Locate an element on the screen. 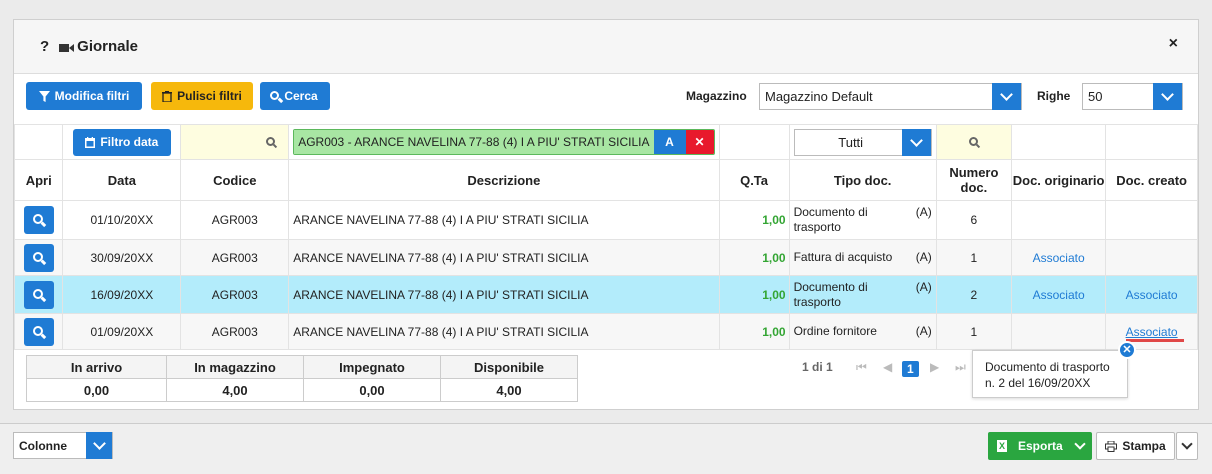 The image size is (1212, 474). filtro-data-button: Filtro data is located at coordinates (121, 142).